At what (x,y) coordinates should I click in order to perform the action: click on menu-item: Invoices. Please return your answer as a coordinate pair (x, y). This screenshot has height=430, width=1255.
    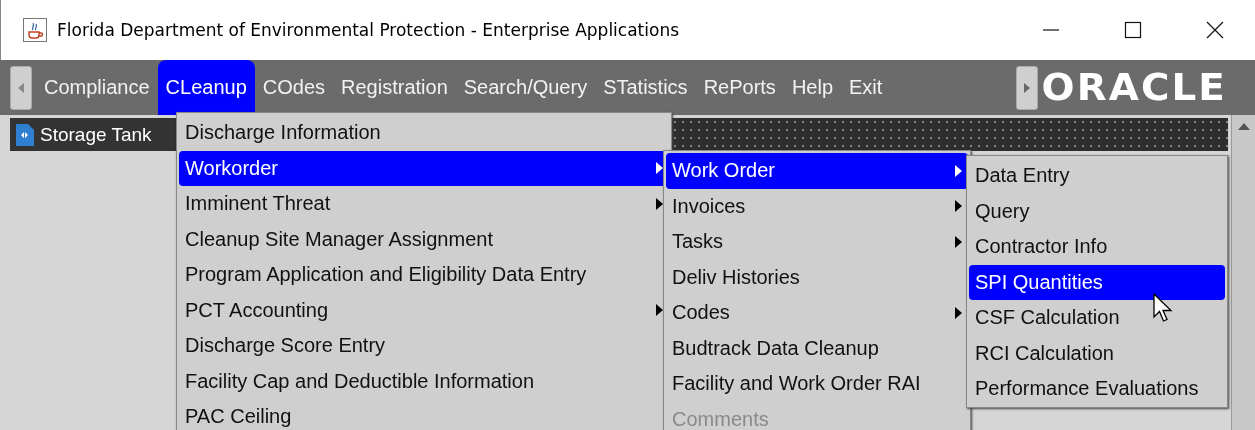
    Looking at the image, I should click on (817, 206).